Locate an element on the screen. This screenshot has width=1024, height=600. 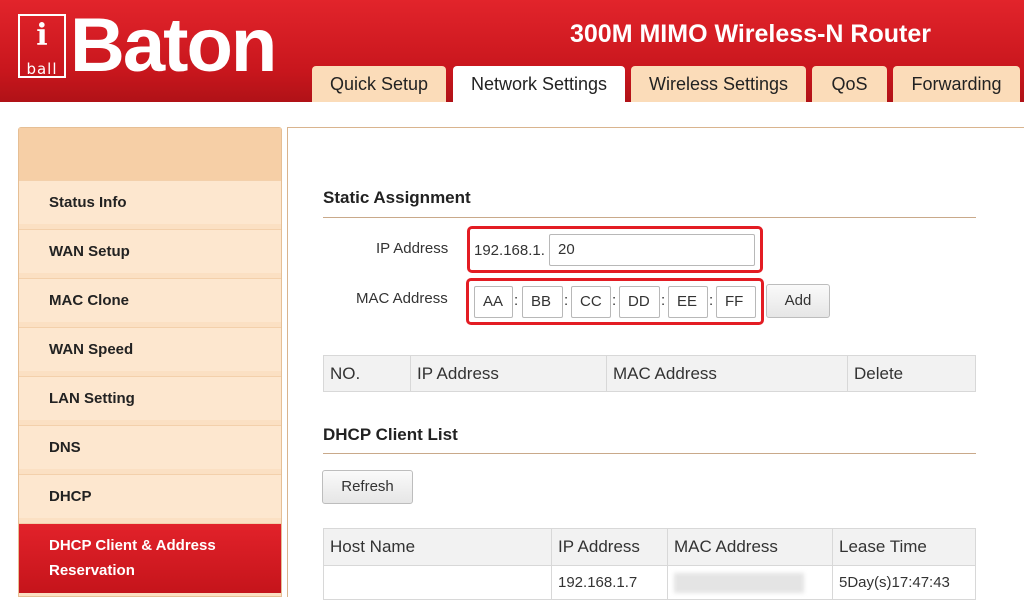
sidebar-item-status-info: Status Info is located at coordinates (150, 202).